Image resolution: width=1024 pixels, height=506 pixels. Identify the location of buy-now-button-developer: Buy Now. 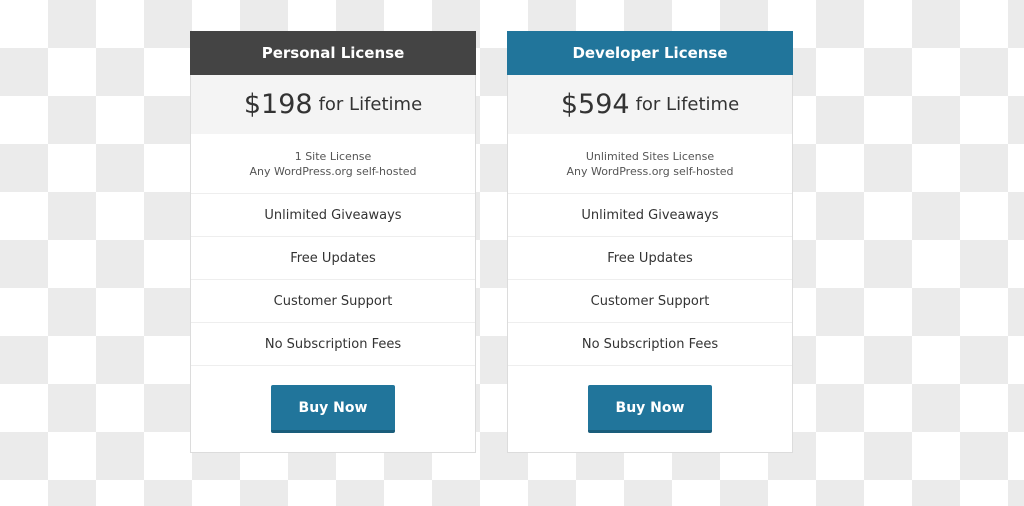
(650, 409).